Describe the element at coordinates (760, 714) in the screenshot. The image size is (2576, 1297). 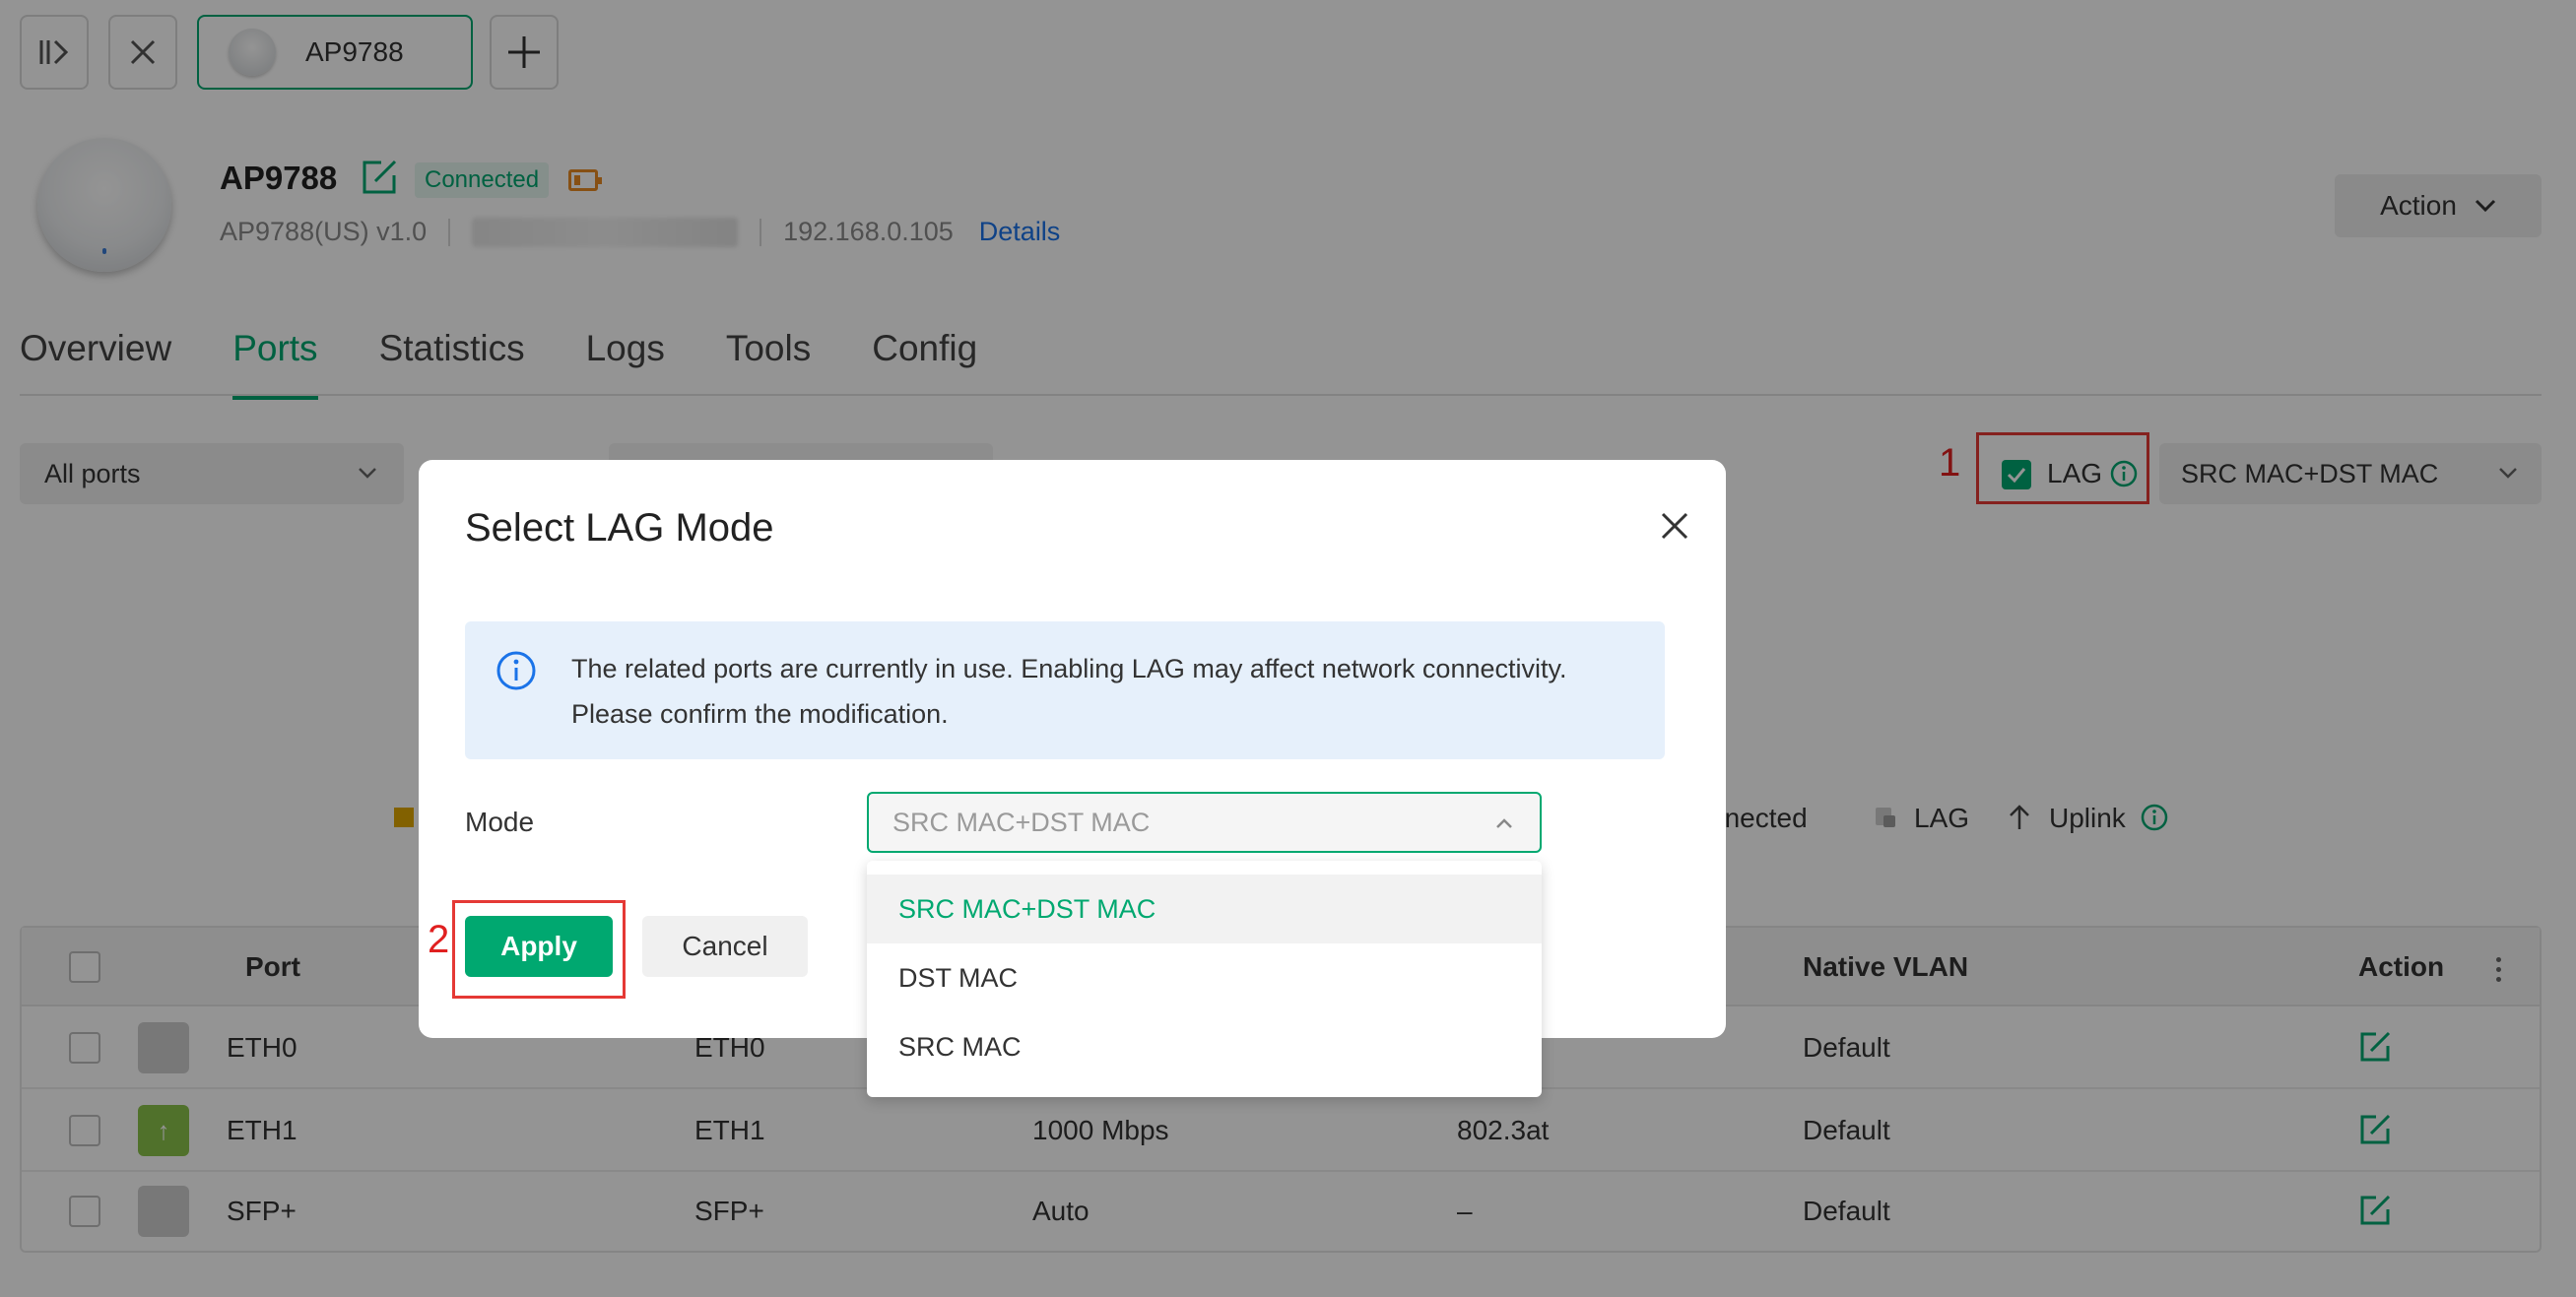
I see `warning-line-2: Please confirm the modification.` at that location.